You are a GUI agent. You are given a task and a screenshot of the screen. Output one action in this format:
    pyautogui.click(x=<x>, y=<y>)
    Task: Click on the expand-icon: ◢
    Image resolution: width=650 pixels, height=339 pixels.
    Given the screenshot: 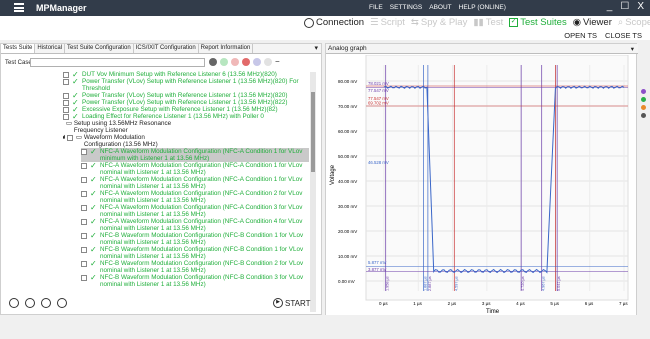 What is the action you would take?
    pyautogui.click(x=64, y=137)
    